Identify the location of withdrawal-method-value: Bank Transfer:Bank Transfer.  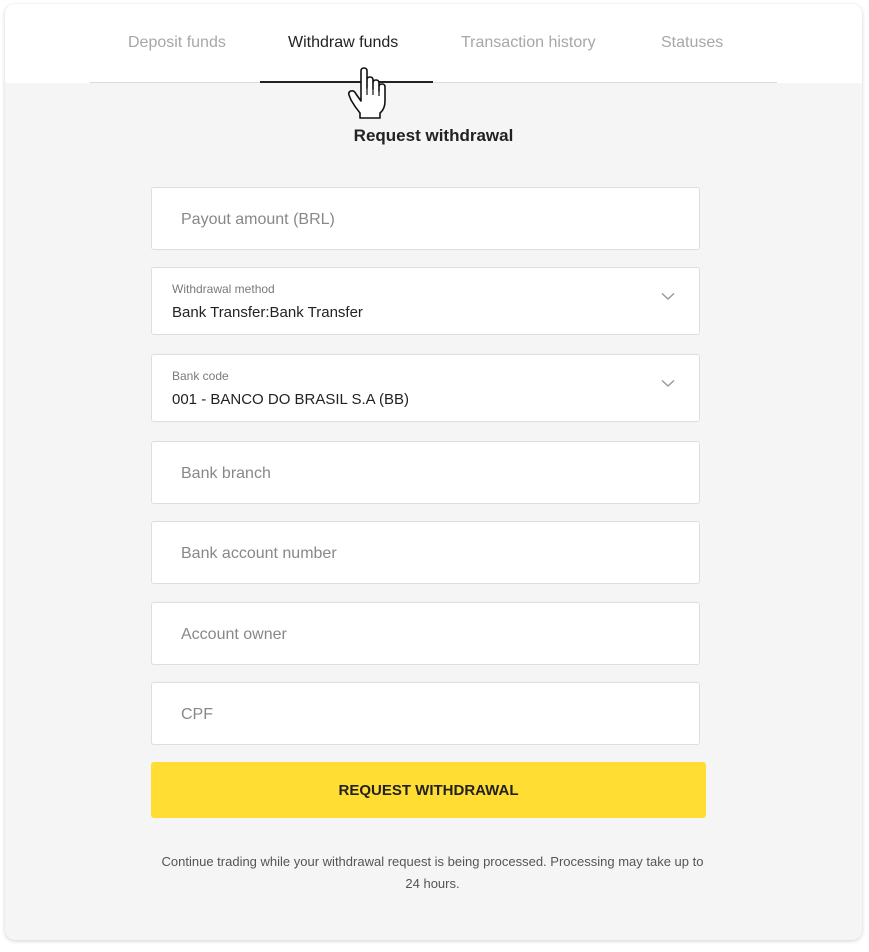
(267, 312).